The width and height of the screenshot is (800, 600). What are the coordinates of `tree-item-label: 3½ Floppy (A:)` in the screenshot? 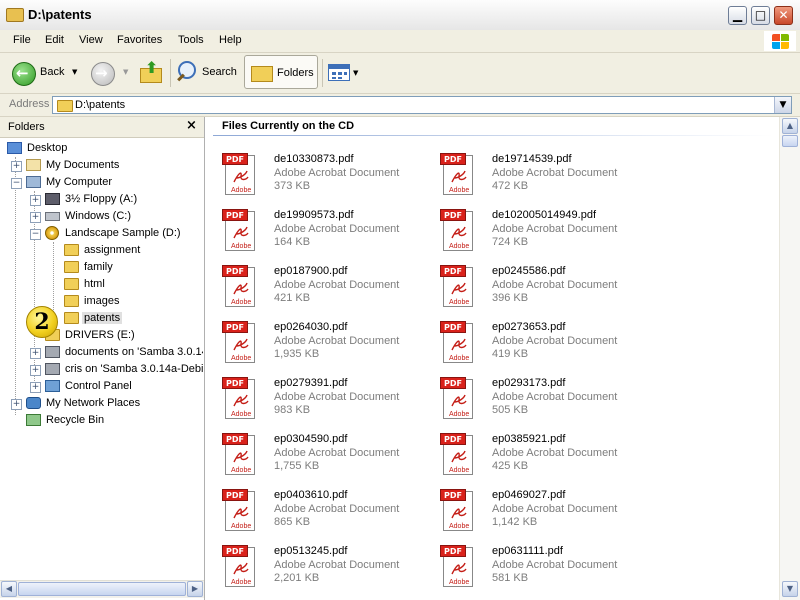 It's located at (101, 199).